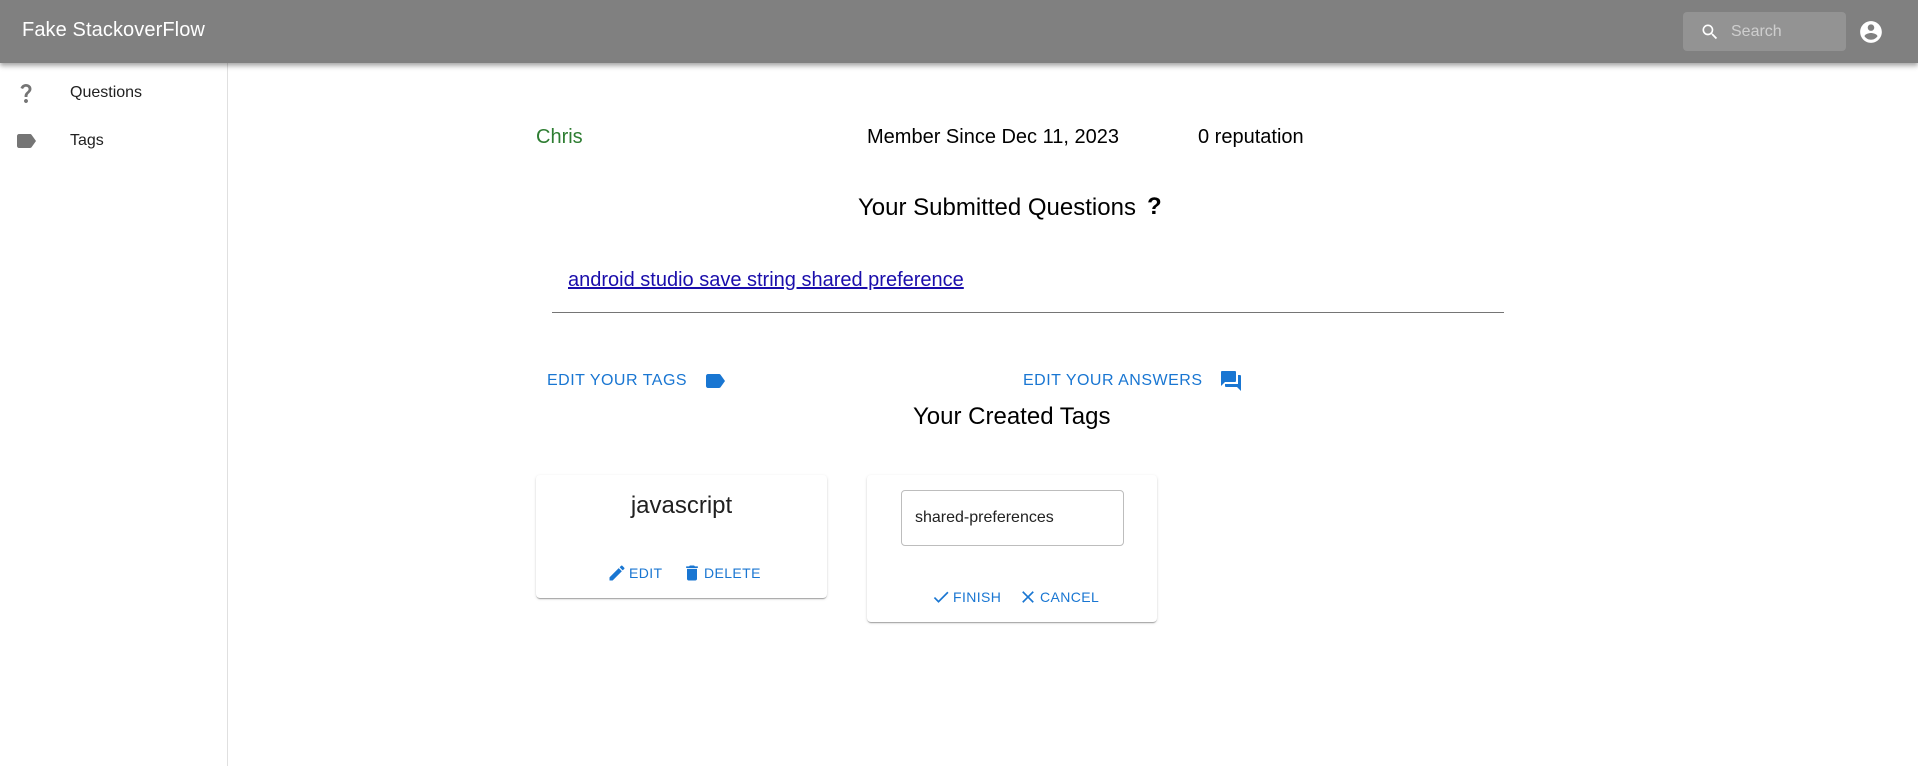  What do you see at coordinates (1710, 32) in the screenshot?
I see `search-icon` at bounding box center [1710, 32].